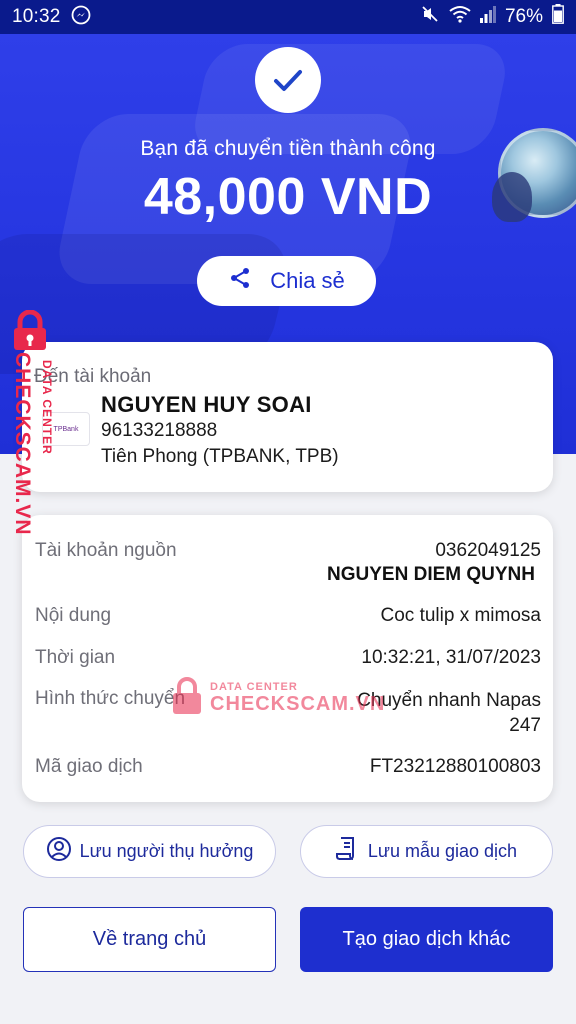 Image resolution: width=576 pixels, height=1024 pixels. I want to click on watermark-center-sub: DATA CENTER, so click(254, 687).